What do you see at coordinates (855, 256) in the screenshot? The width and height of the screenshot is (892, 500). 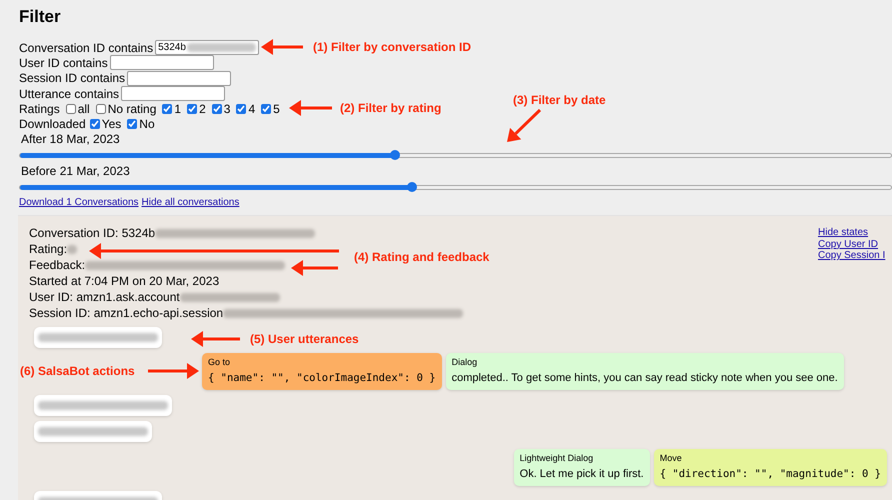 I see `link: Copy Session I` at bounding box center [855, 256].